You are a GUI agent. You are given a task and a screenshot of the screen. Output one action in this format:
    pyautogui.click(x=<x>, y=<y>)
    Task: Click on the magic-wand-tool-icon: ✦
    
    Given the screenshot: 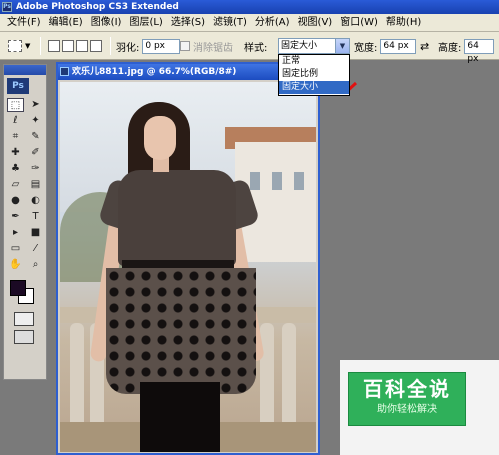 What is the action you would take?
    pyautogui.click(x=35, y=121)
    